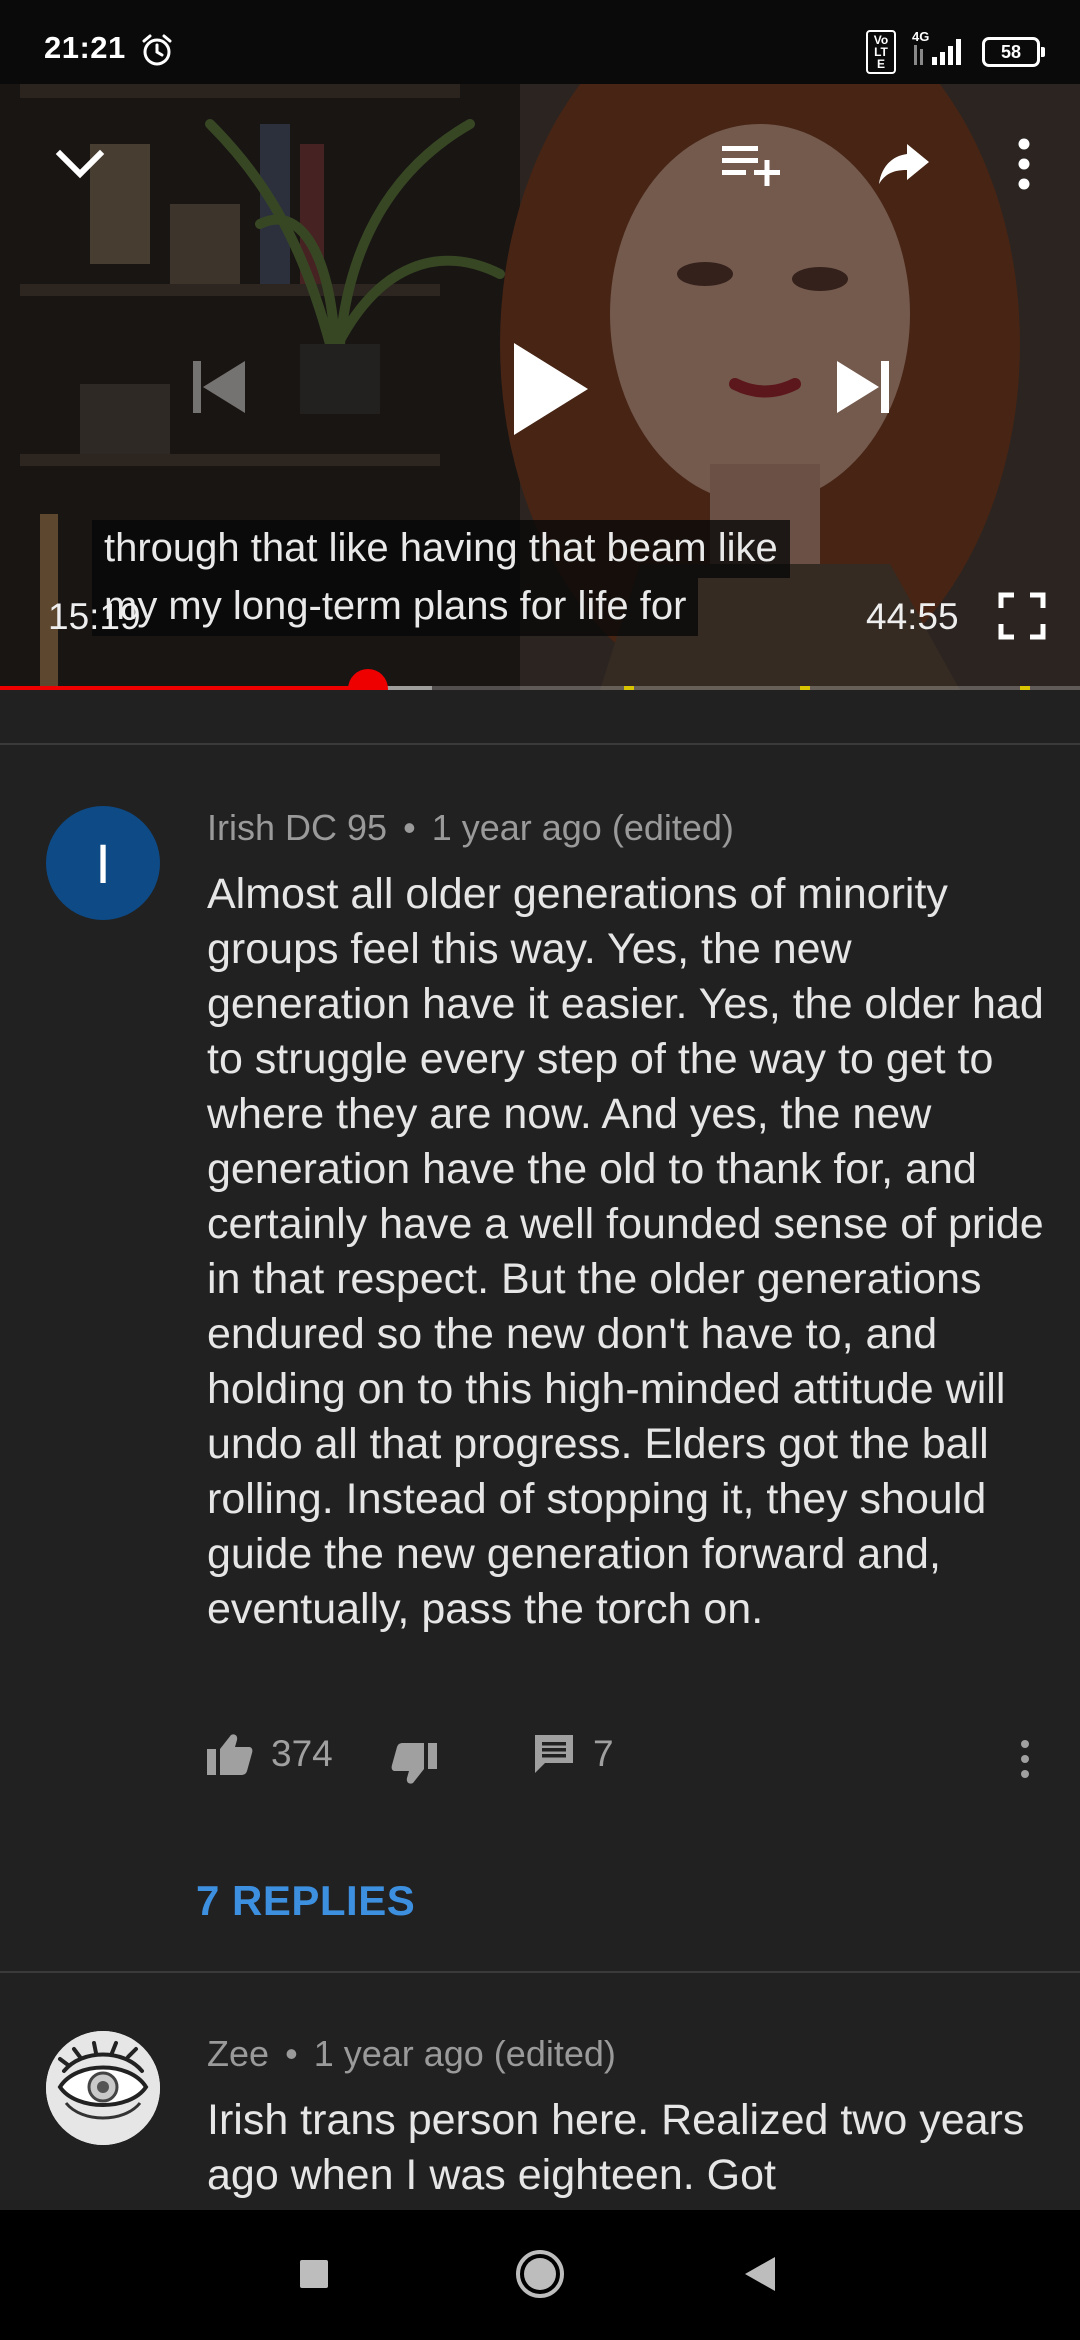 The height and width of the screenshot is (2340, 1080). I want to click on recents-button, so click(314, 2274).